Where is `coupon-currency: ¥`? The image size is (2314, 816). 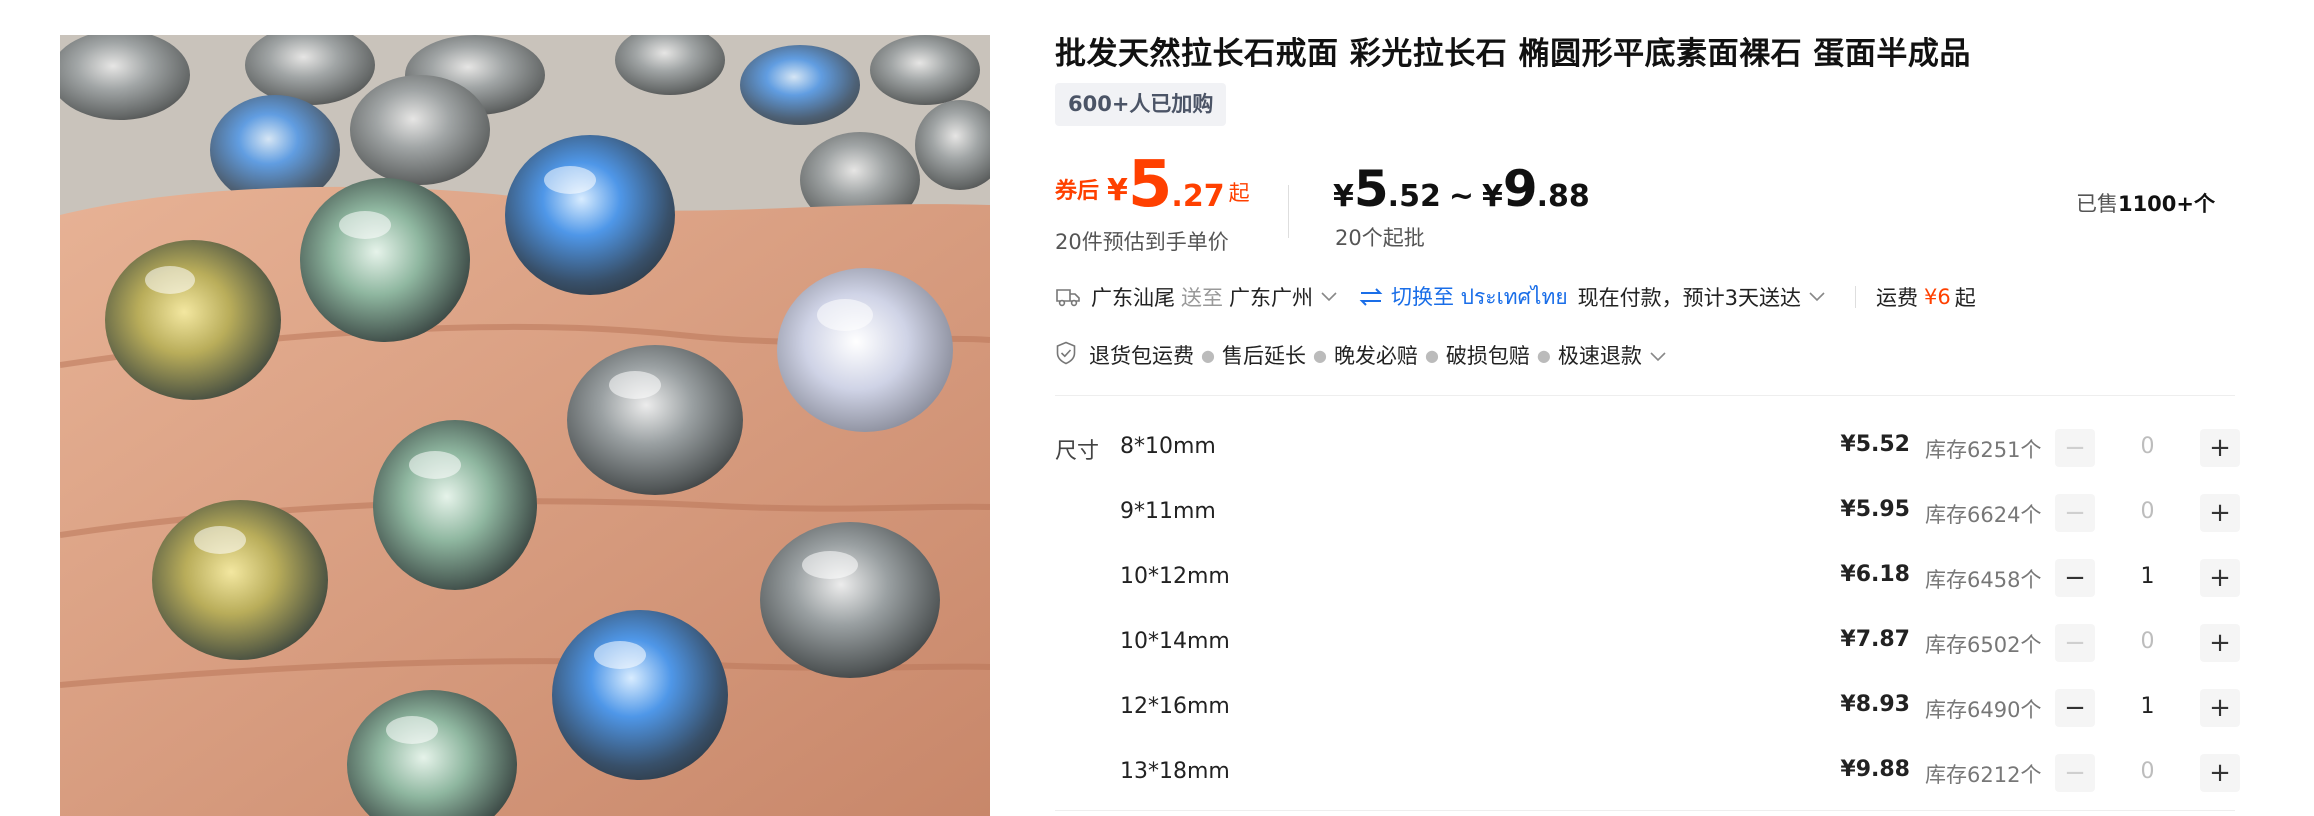 coupon-currency: ¥ is located at coordinates (1117, 190).